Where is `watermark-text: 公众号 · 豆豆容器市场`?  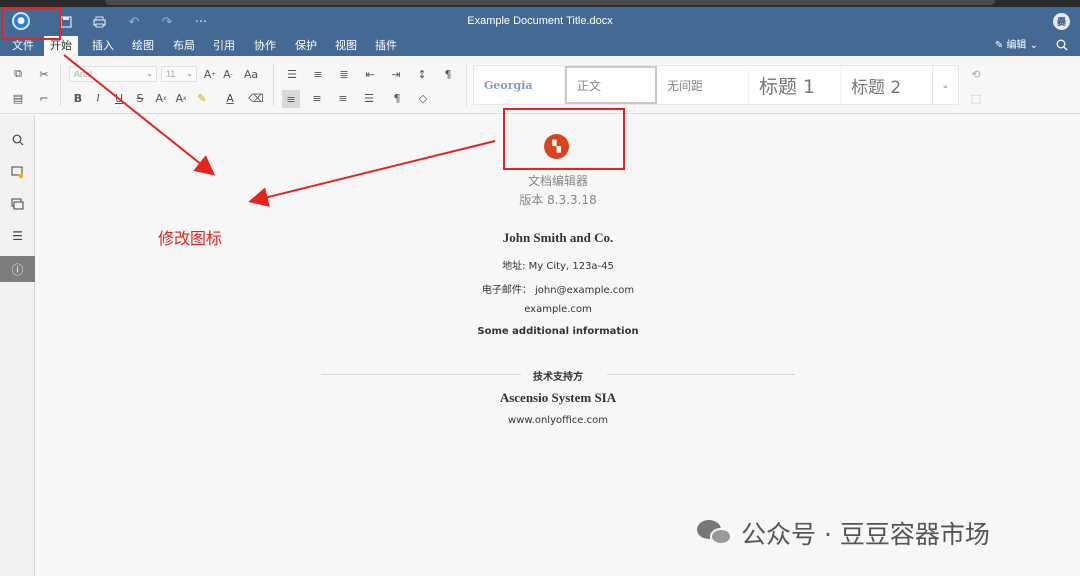 watermark-text: 公众号 · 豆豆容器市场 is located at coordinates (865, 534).